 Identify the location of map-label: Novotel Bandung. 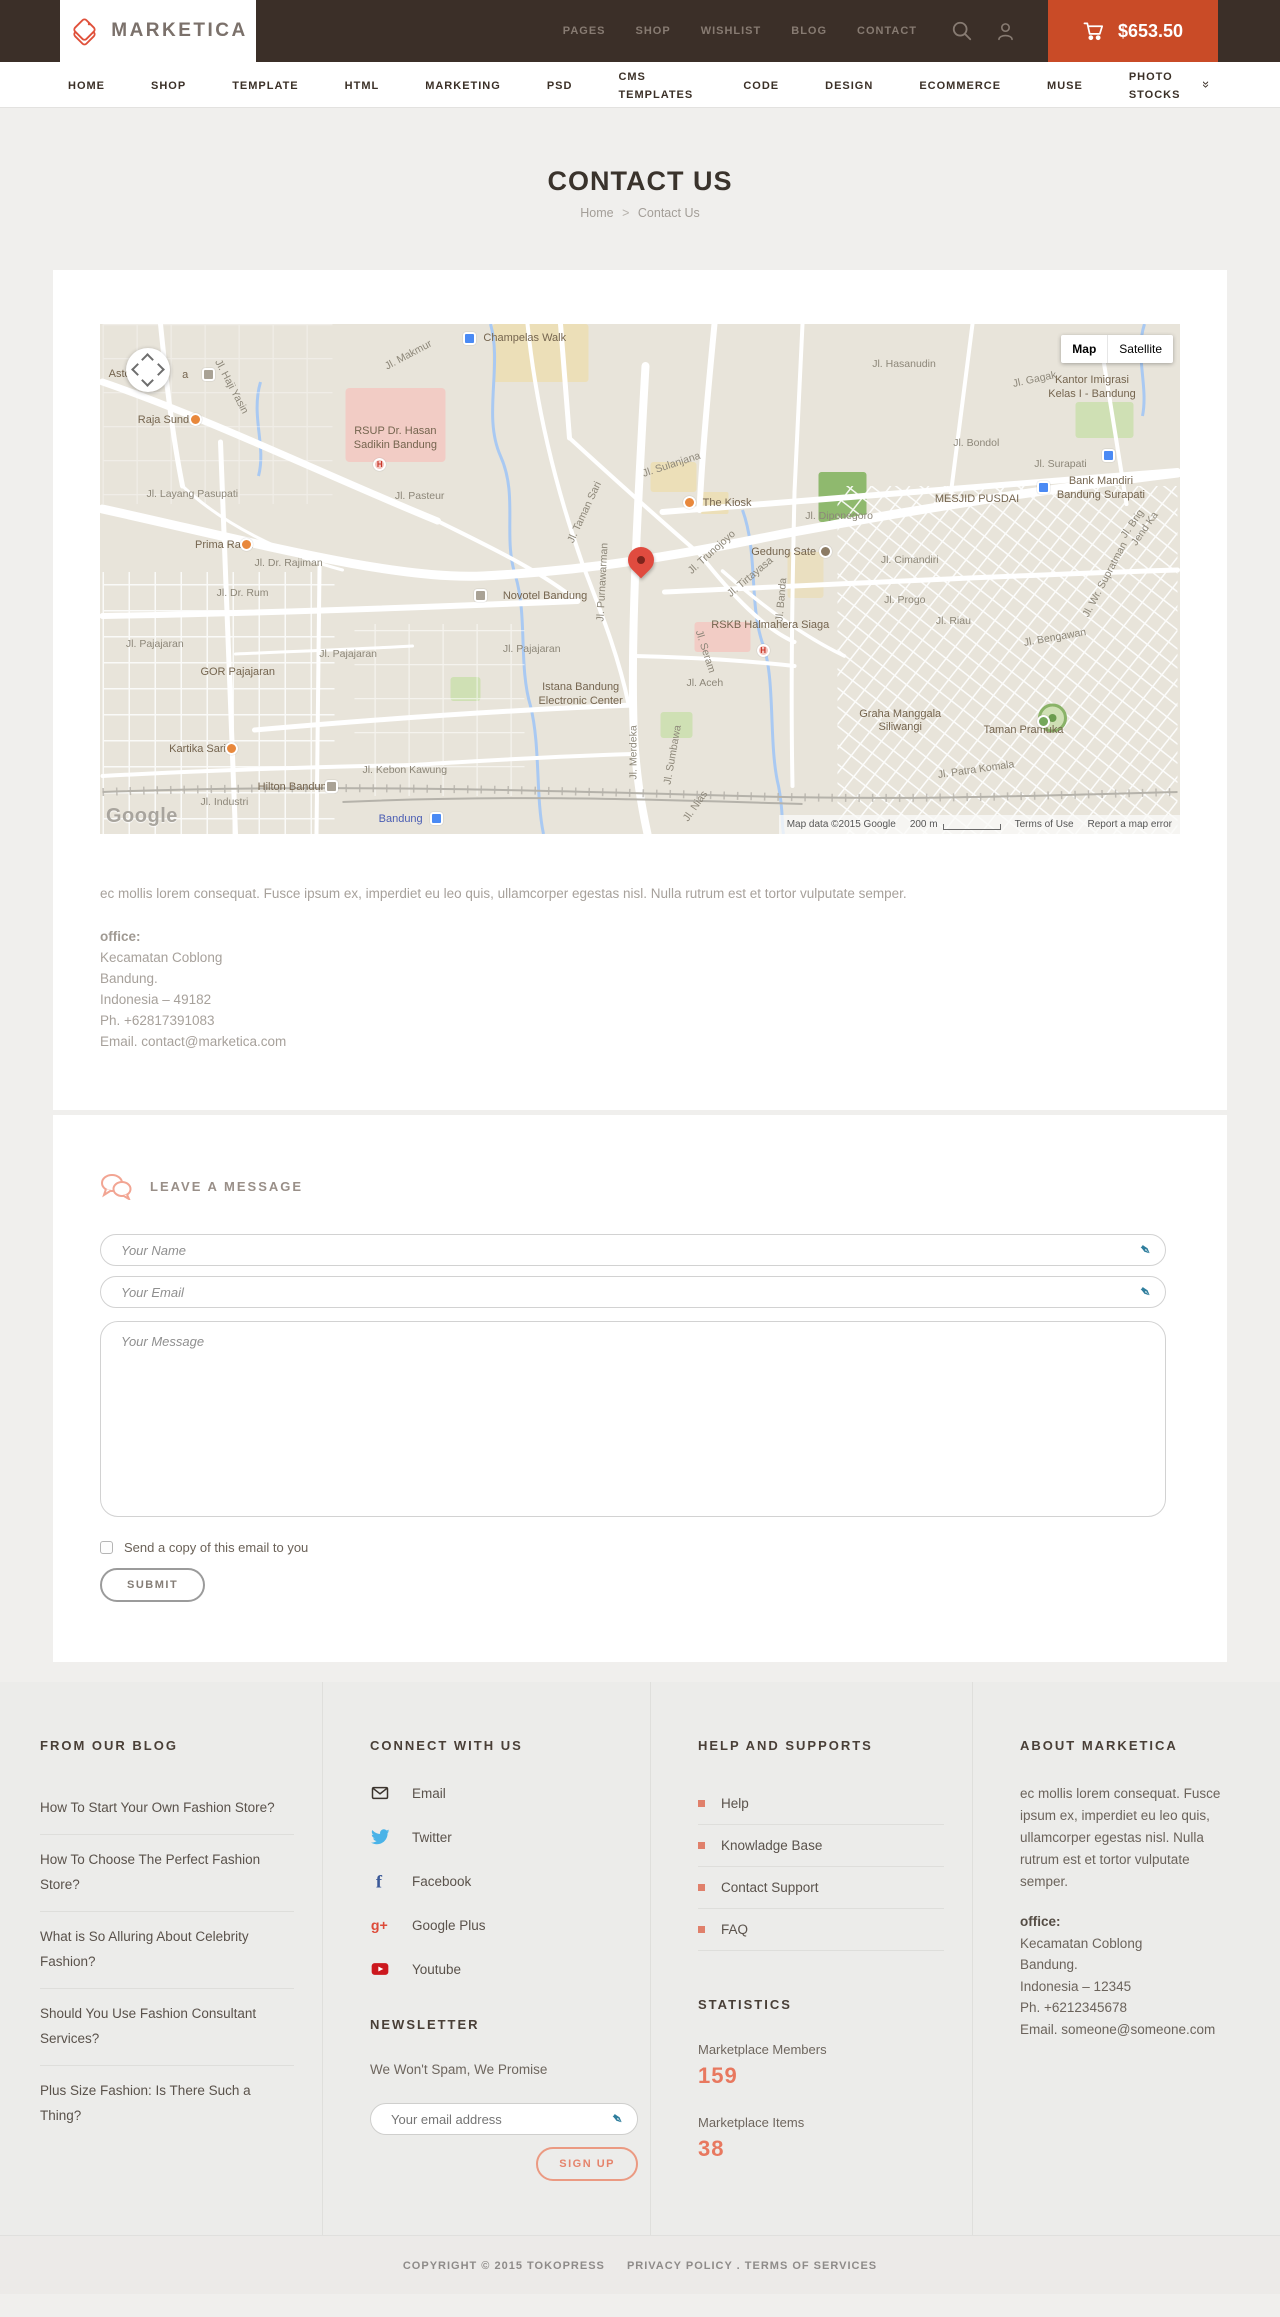
(545, 595).